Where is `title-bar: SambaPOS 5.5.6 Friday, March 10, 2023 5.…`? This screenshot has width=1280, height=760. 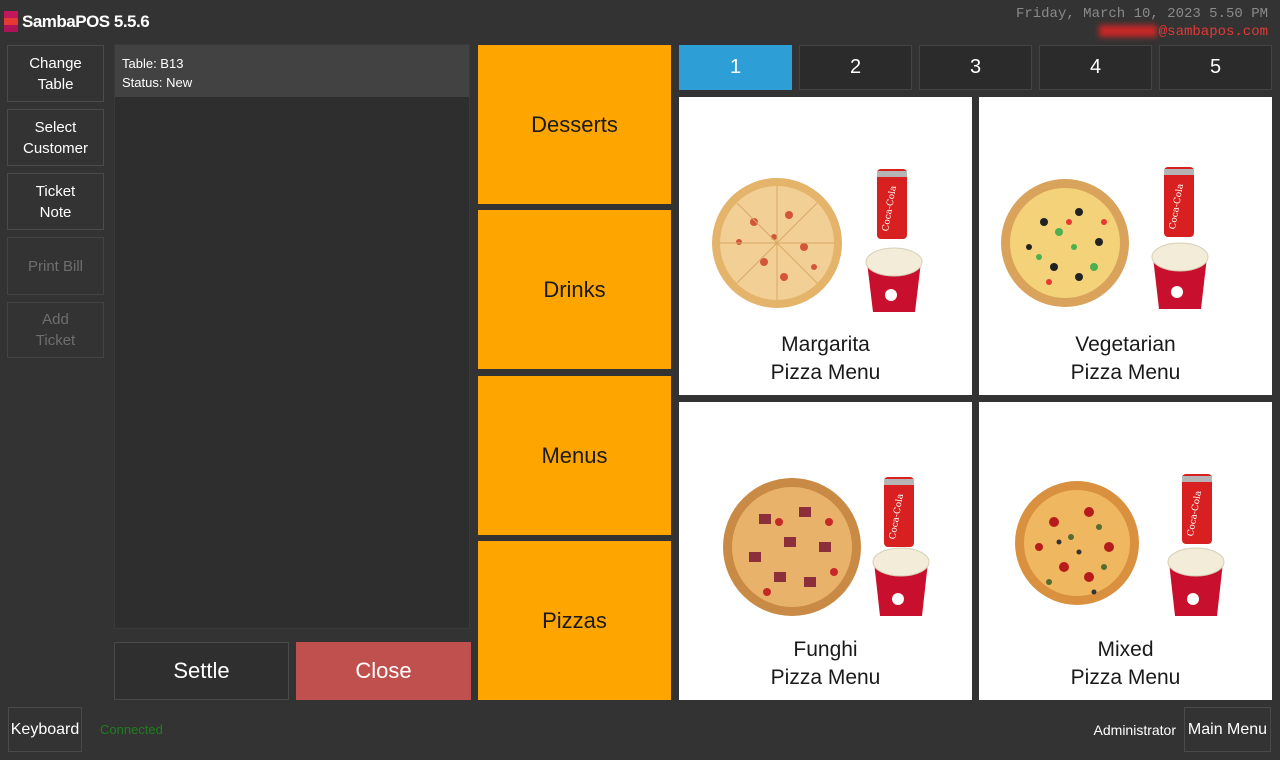
title-bar: SambaPOS 5.5.6 Friday, March 10, 2023 5.… is located at coordinates (640, 22).